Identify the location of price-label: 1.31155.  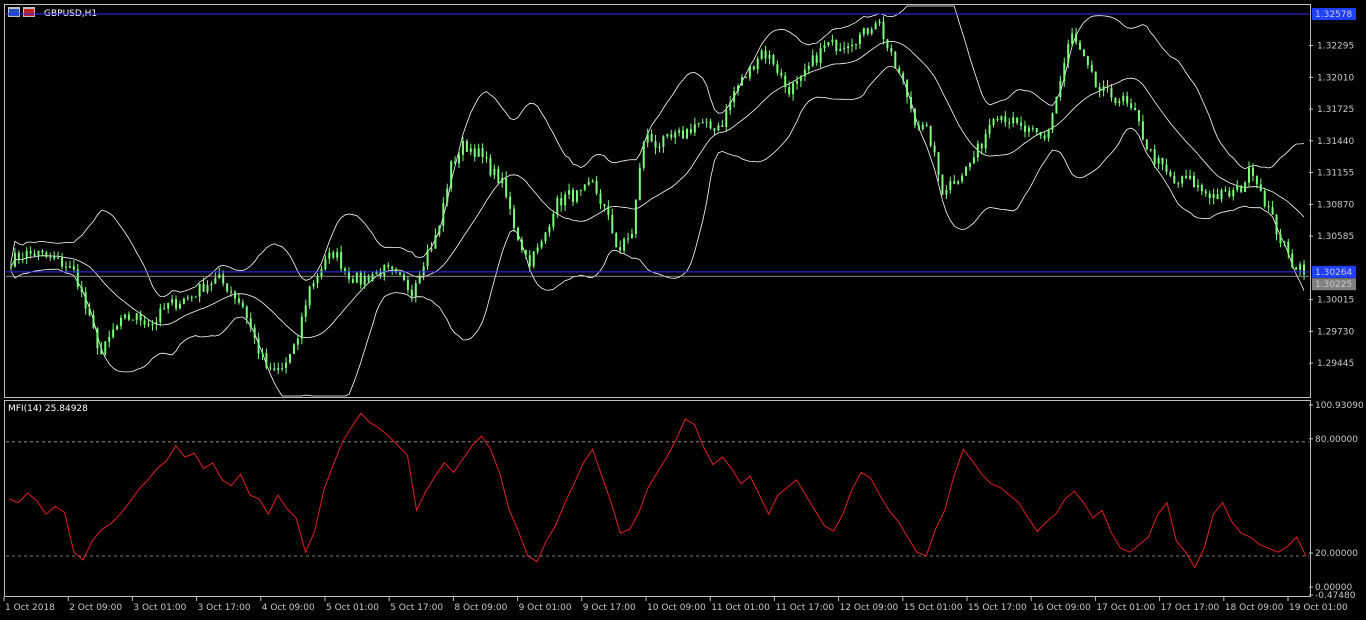
(1335, 174).